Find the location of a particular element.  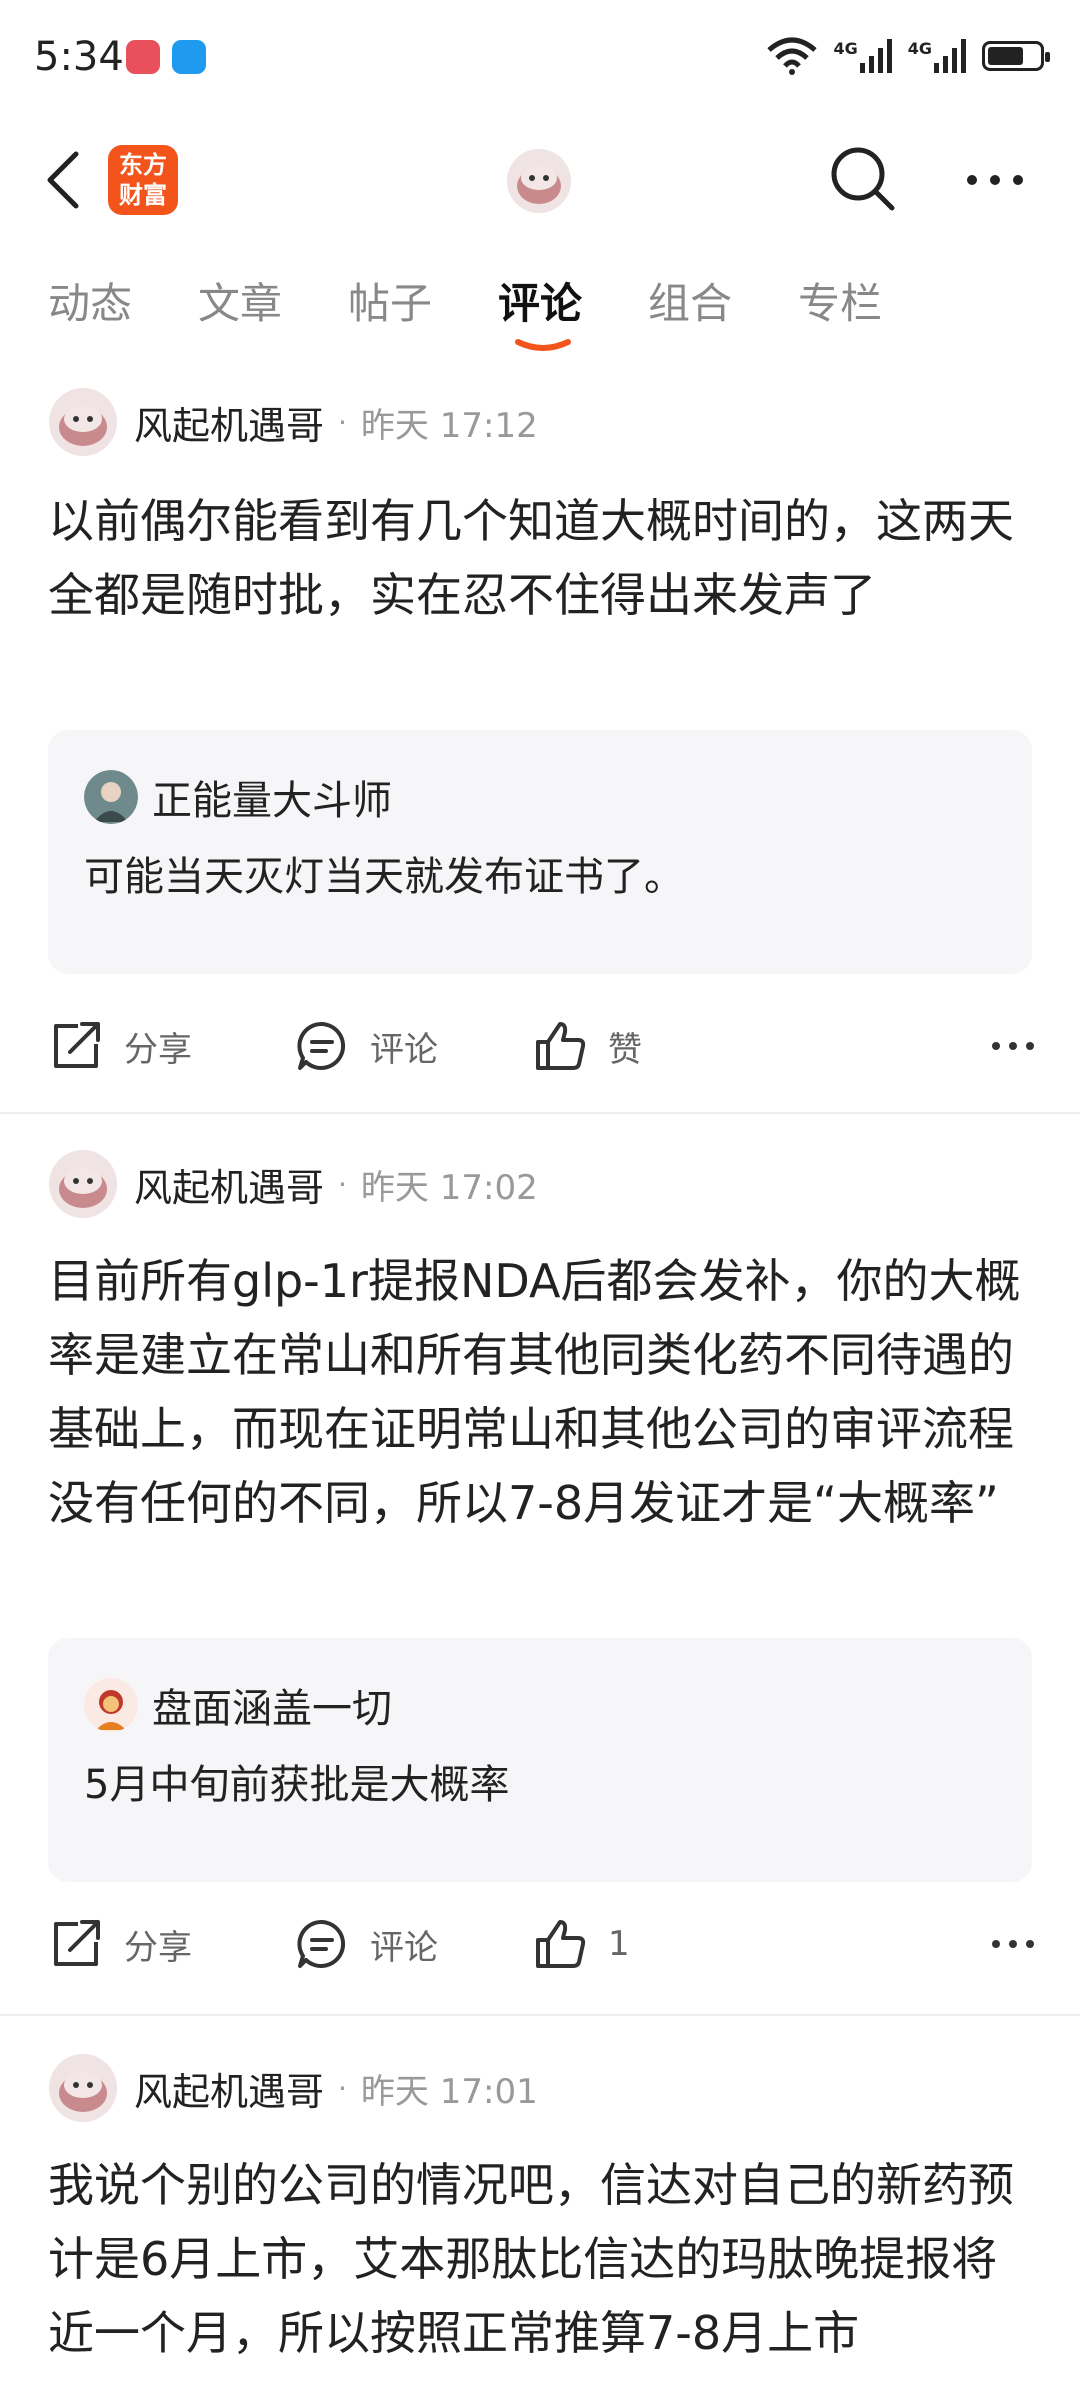

quoted-text: 5月中旬前获批是大概率 is located at coordinates (297, 1785).